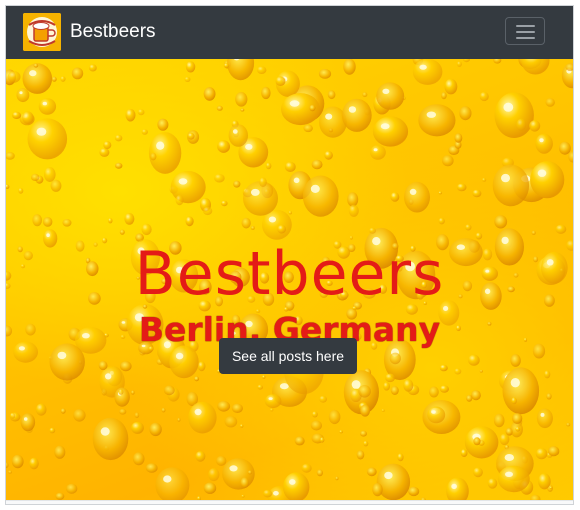 Image resolution: width=580 pixels, height=510 pixels. What do you see at coordinates (289, 502) in the screenshot?
I see `page-bottom-edge` at bounding box center [289, 502].